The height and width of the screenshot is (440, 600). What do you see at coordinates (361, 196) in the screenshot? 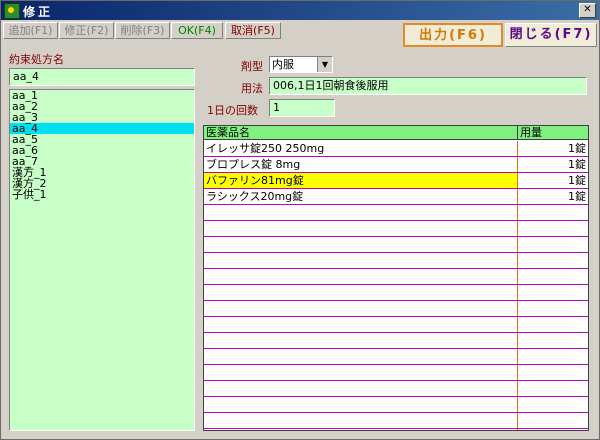
I see `medicine-name-cell: ラシックス20mg錠` at bounding box center [361, 196].